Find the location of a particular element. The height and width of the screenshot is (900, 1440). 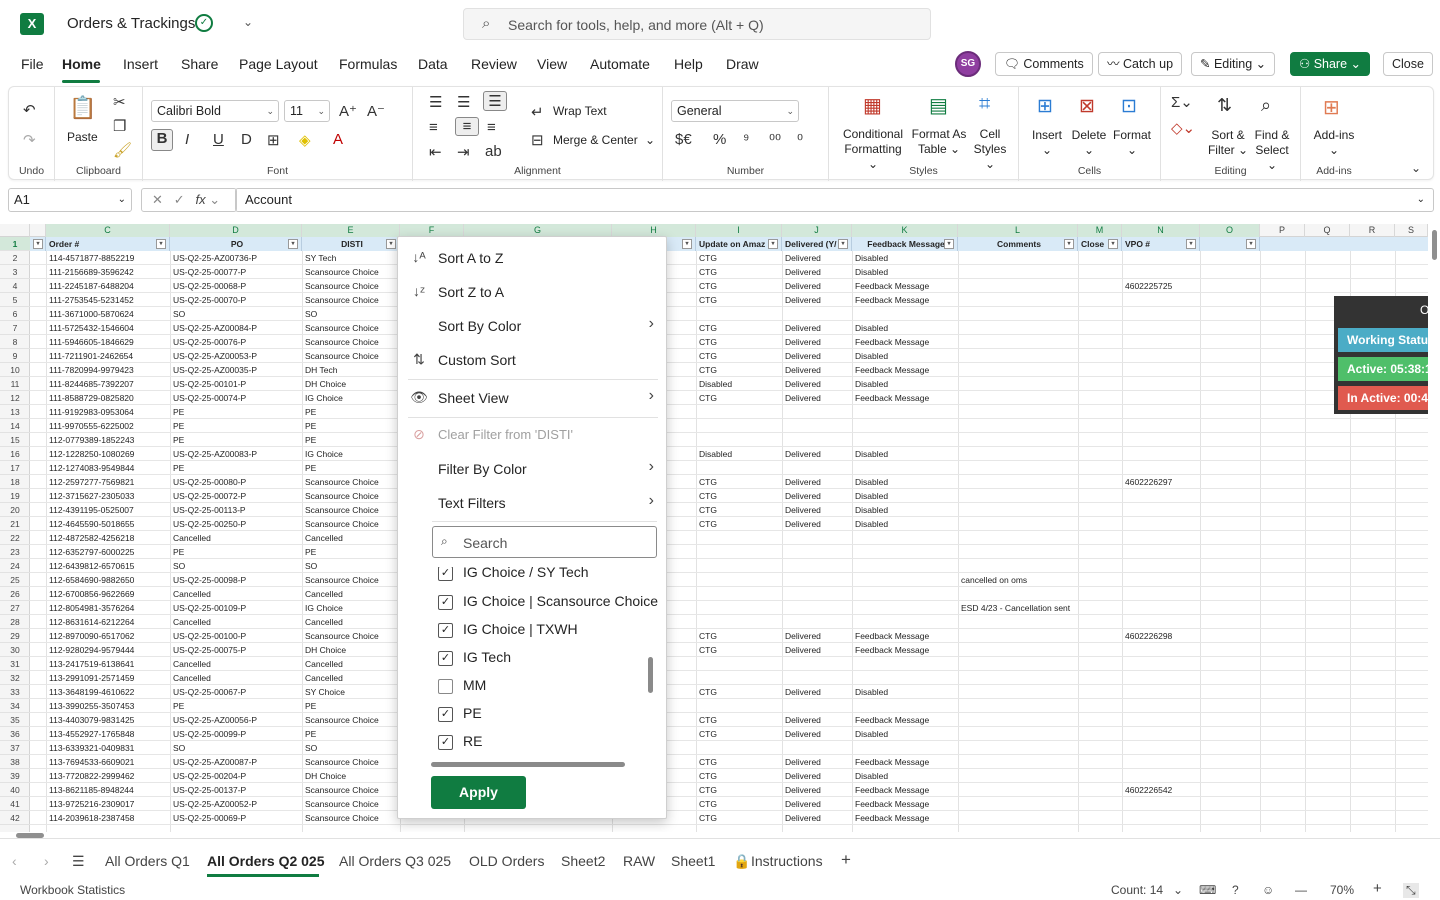

tab-page-layout: Page Layout is located at coordinates (278, 64).